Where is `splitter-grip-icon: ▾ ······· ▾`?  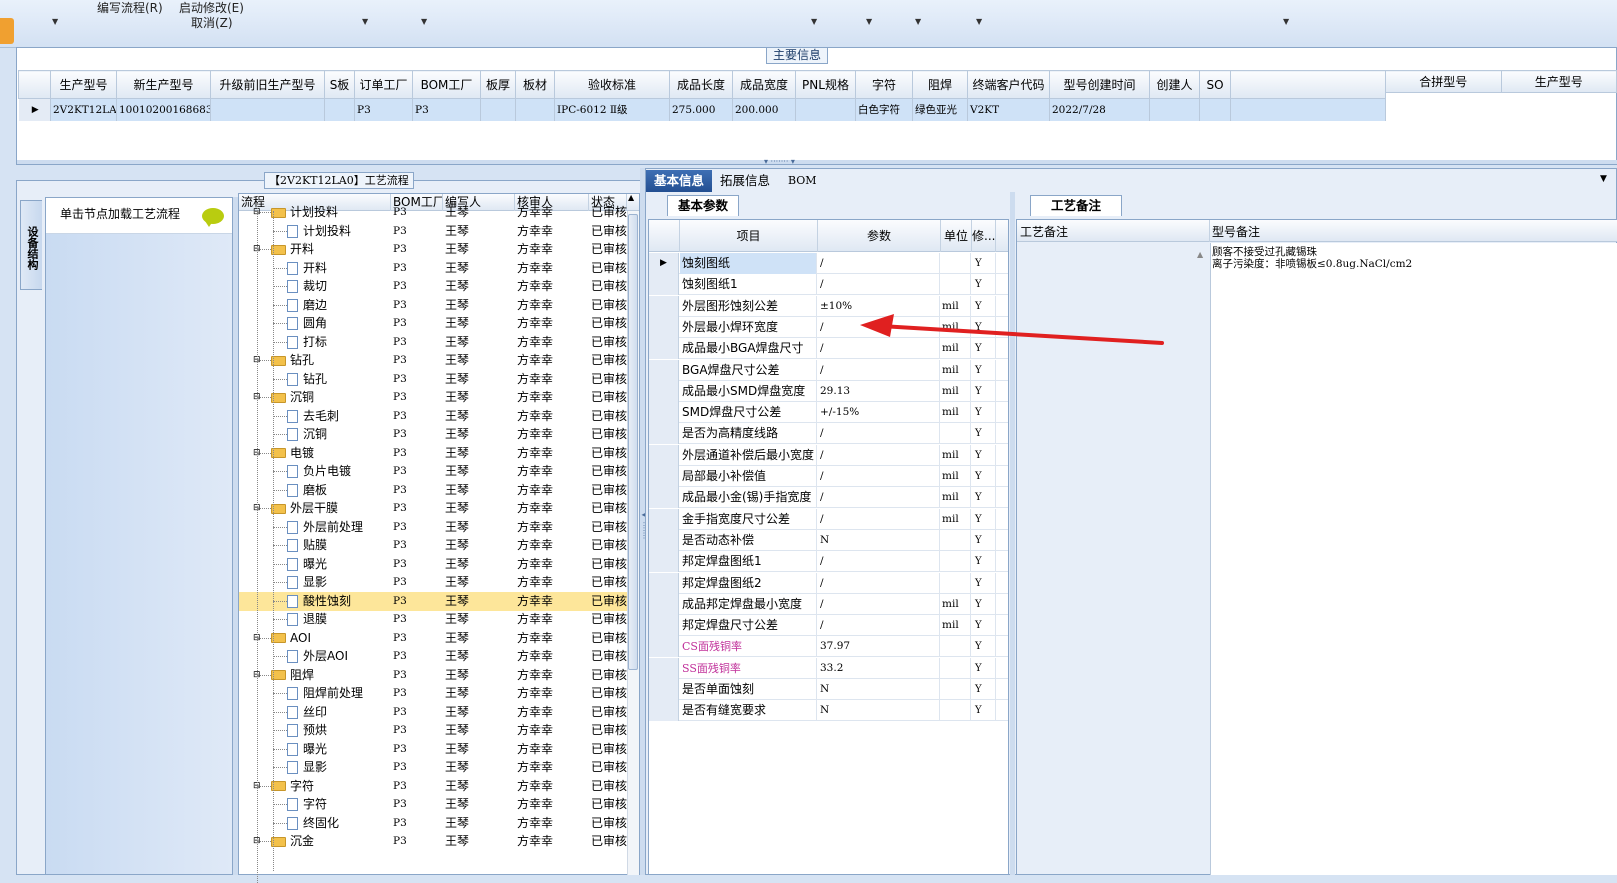 splitter-grip-icon: ▾ ······· ▾ is located at coordinates (779, 161).